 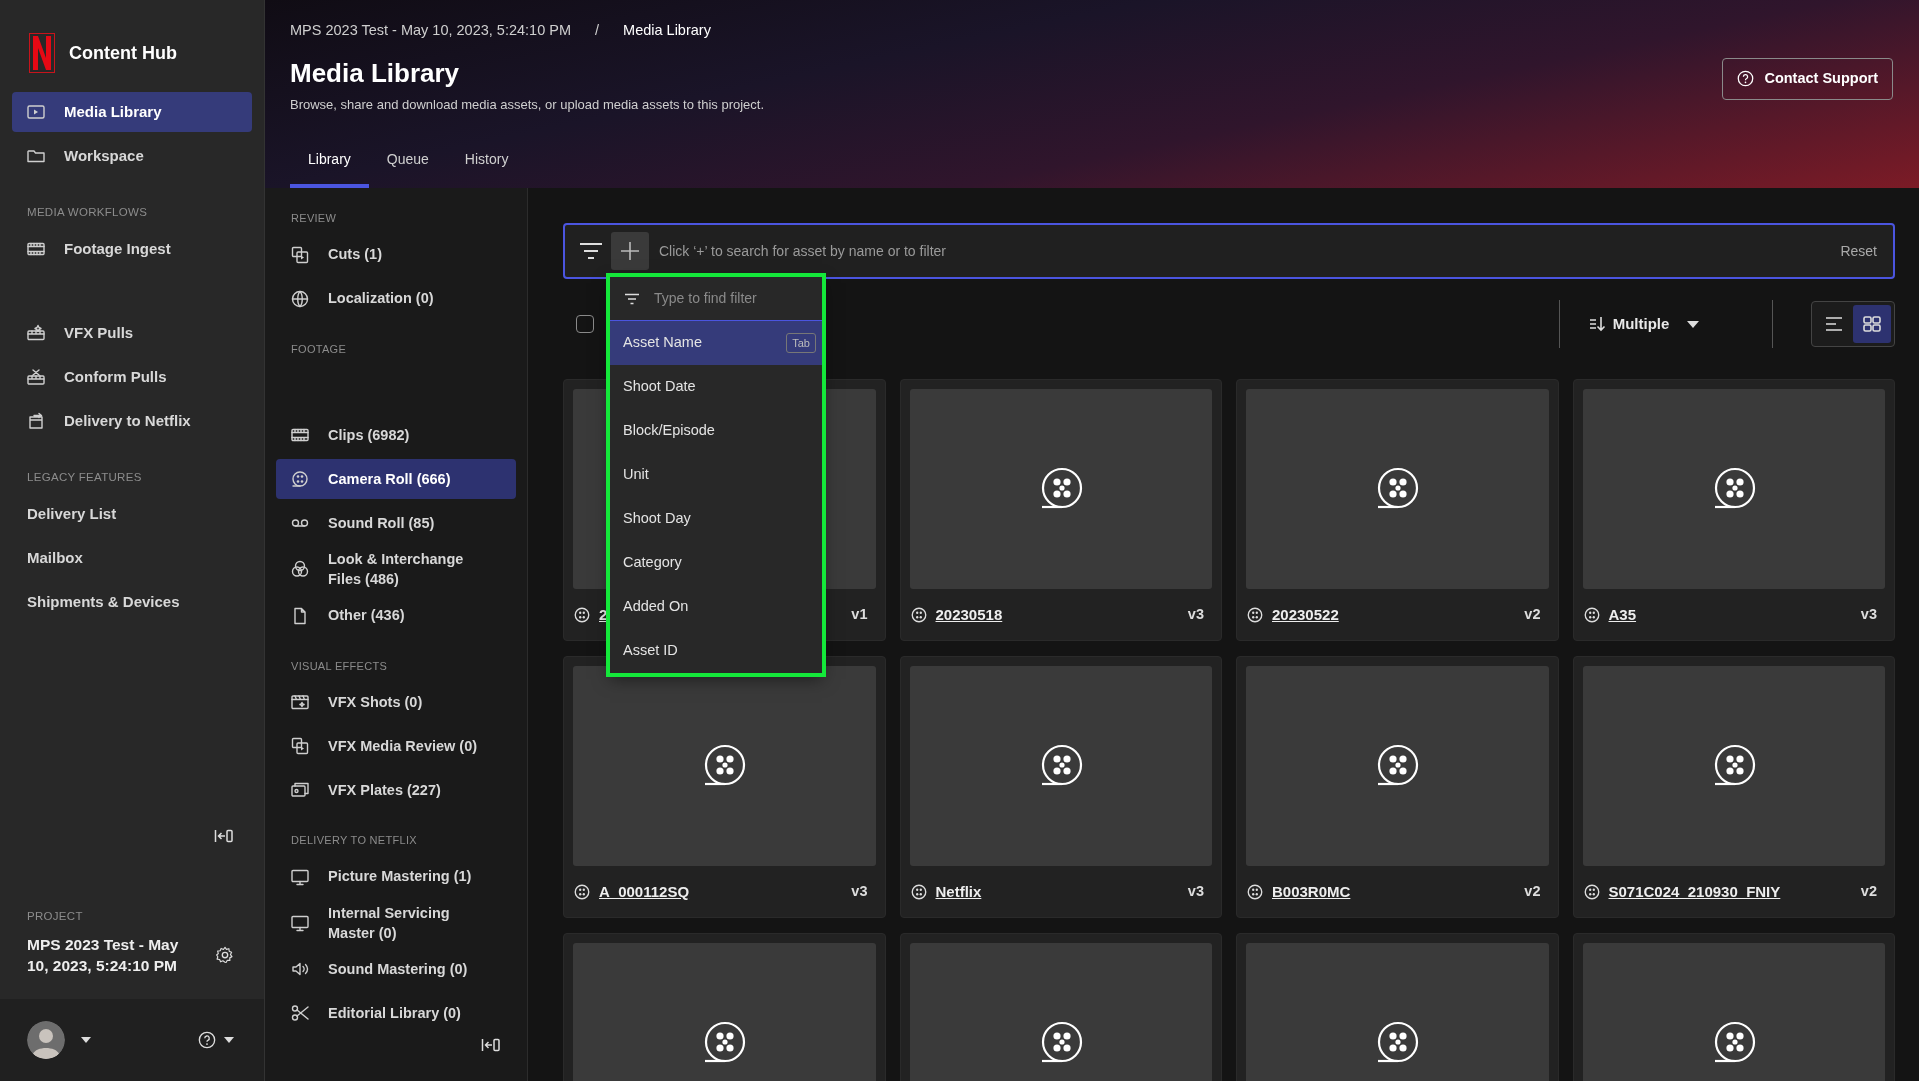 I want to click on page-title: Media Library, so click(x=375, y=73).